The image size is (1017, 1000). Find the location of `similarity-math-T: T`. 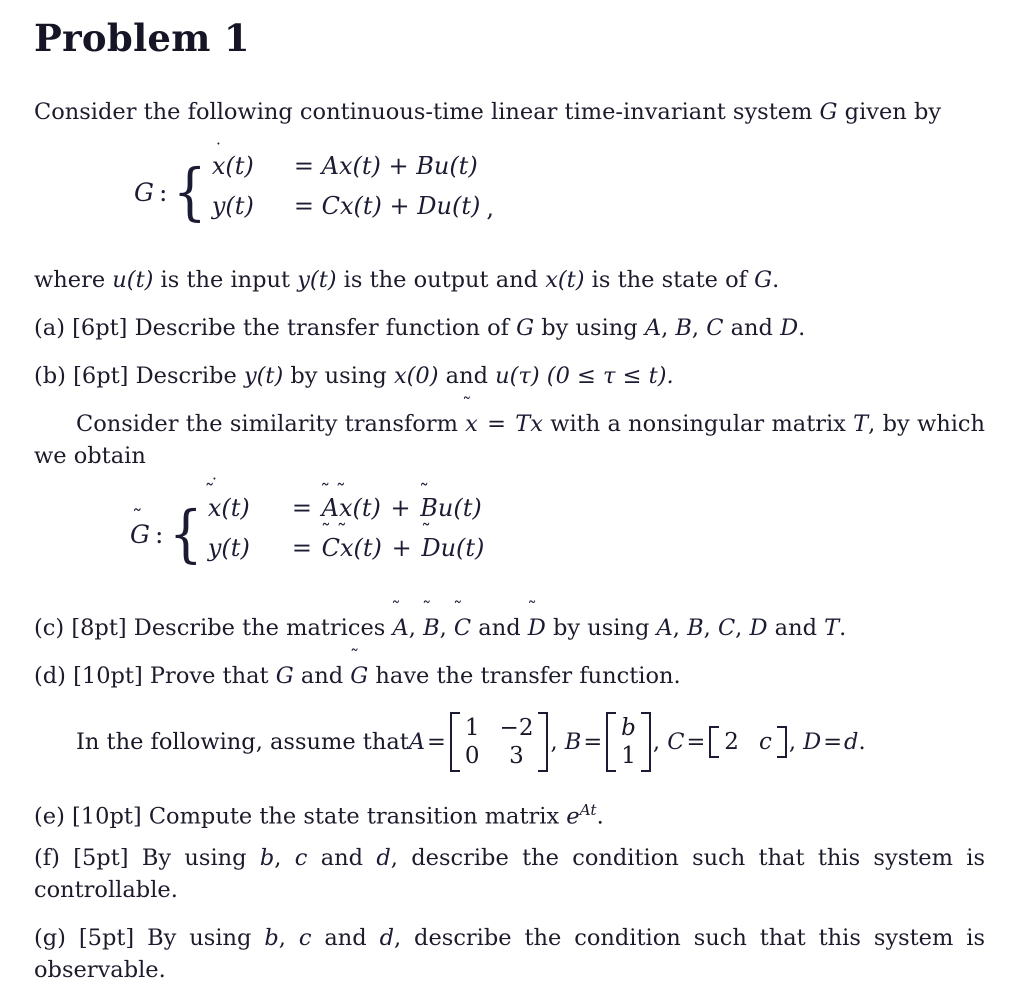

similarity-math-T: T is located at coordinates (861, 424).